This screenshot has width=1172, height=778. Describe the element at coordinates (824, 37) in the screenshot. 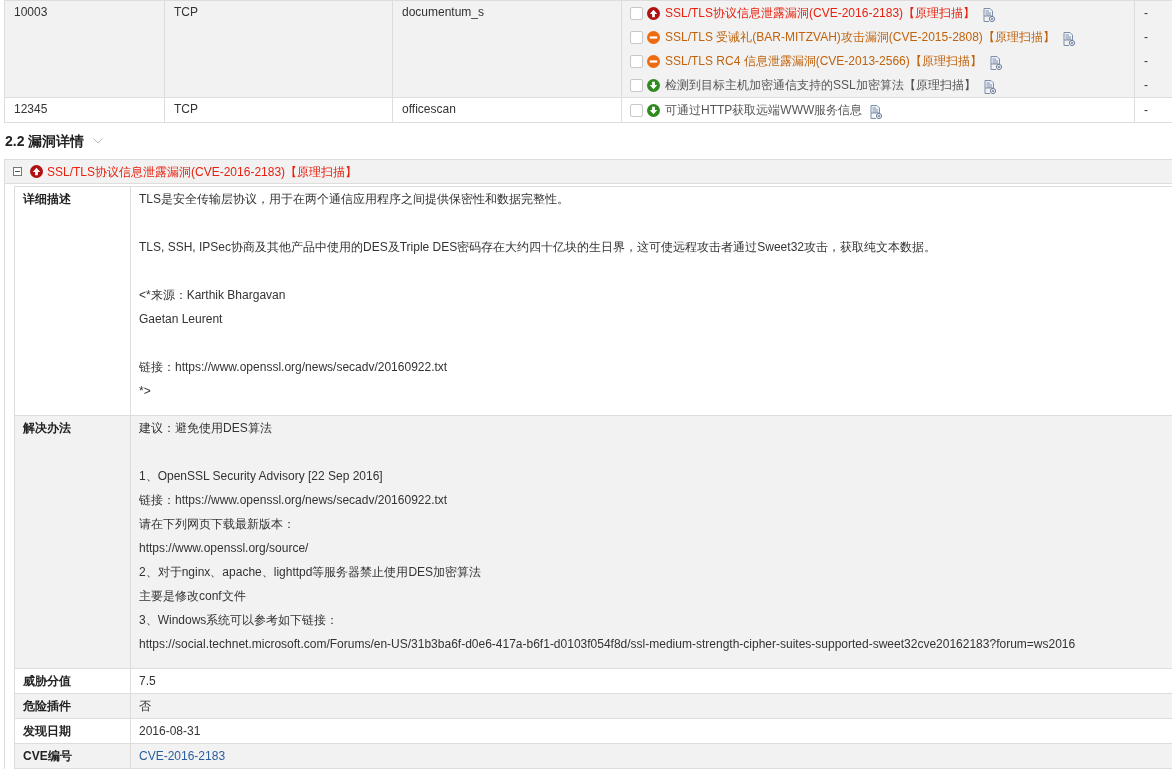

I see `vulnerability-link: SSL/TLS 受诫礼(BAR-MITZVAH)攻击漏洞(CVE-2015-2808)` at that location.